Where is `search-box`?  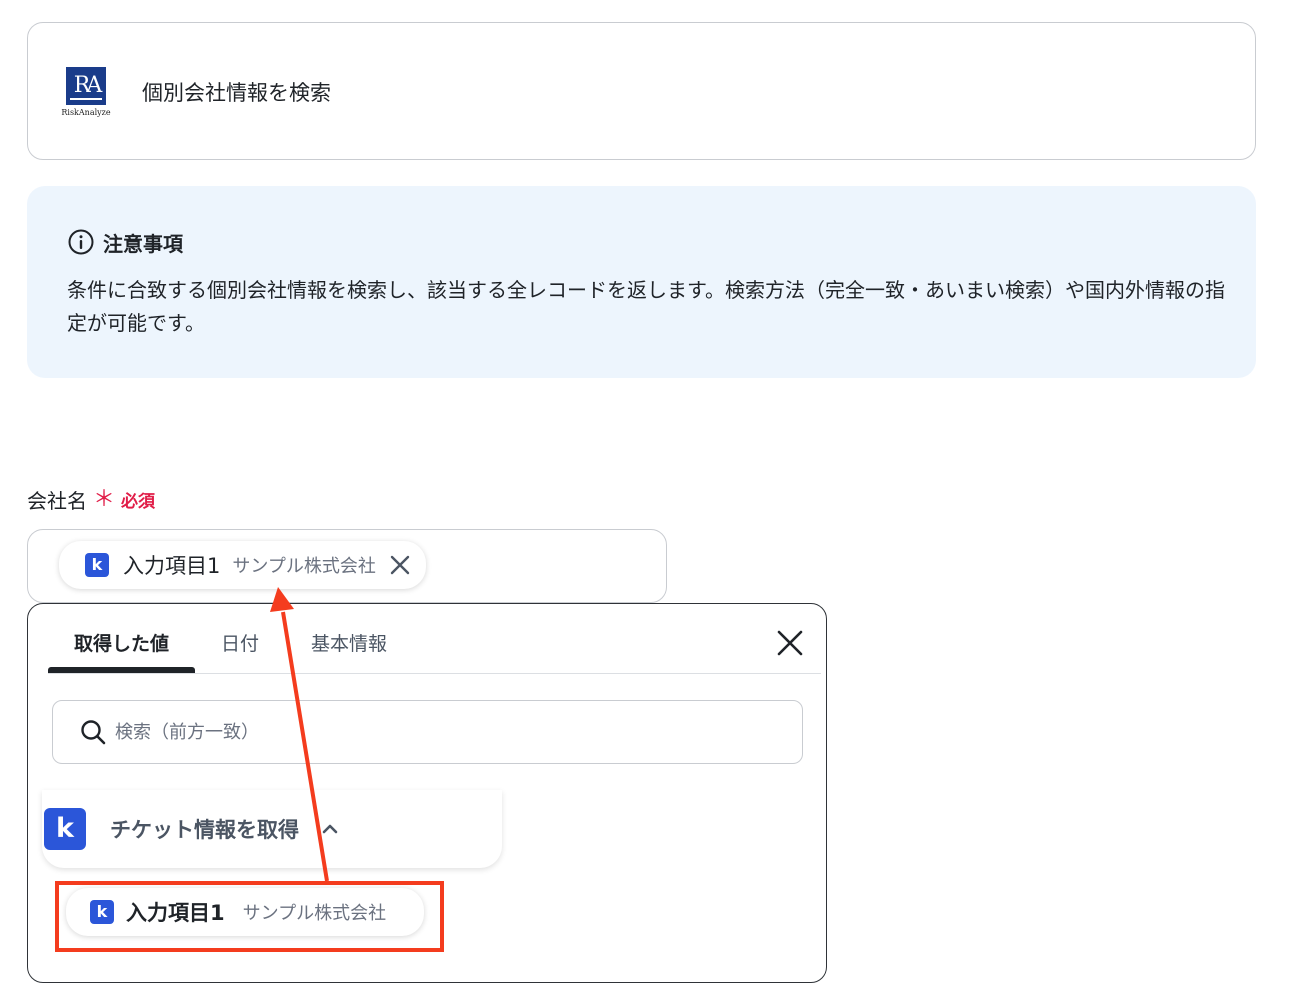 search-box is located at coordinates (427, 732).